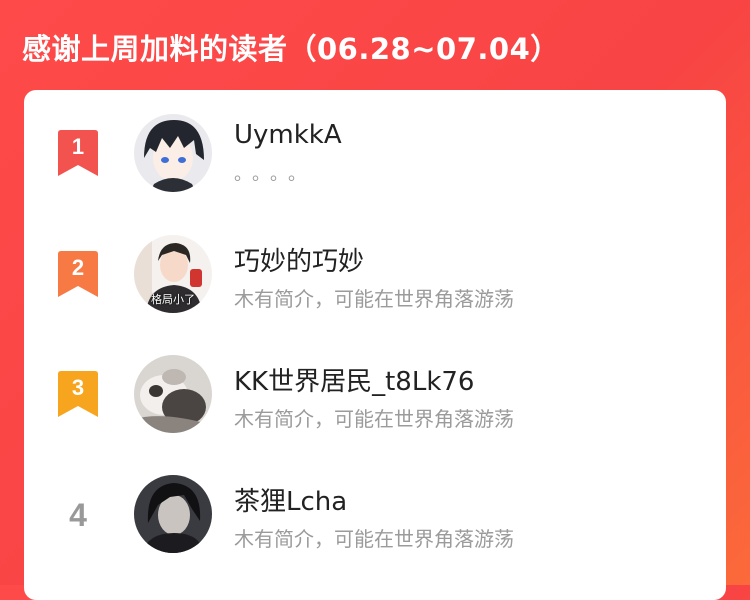 The width and height of the screenshot is (750, 600). I want to click on reader-name: UymkkA, so click(288, 135).